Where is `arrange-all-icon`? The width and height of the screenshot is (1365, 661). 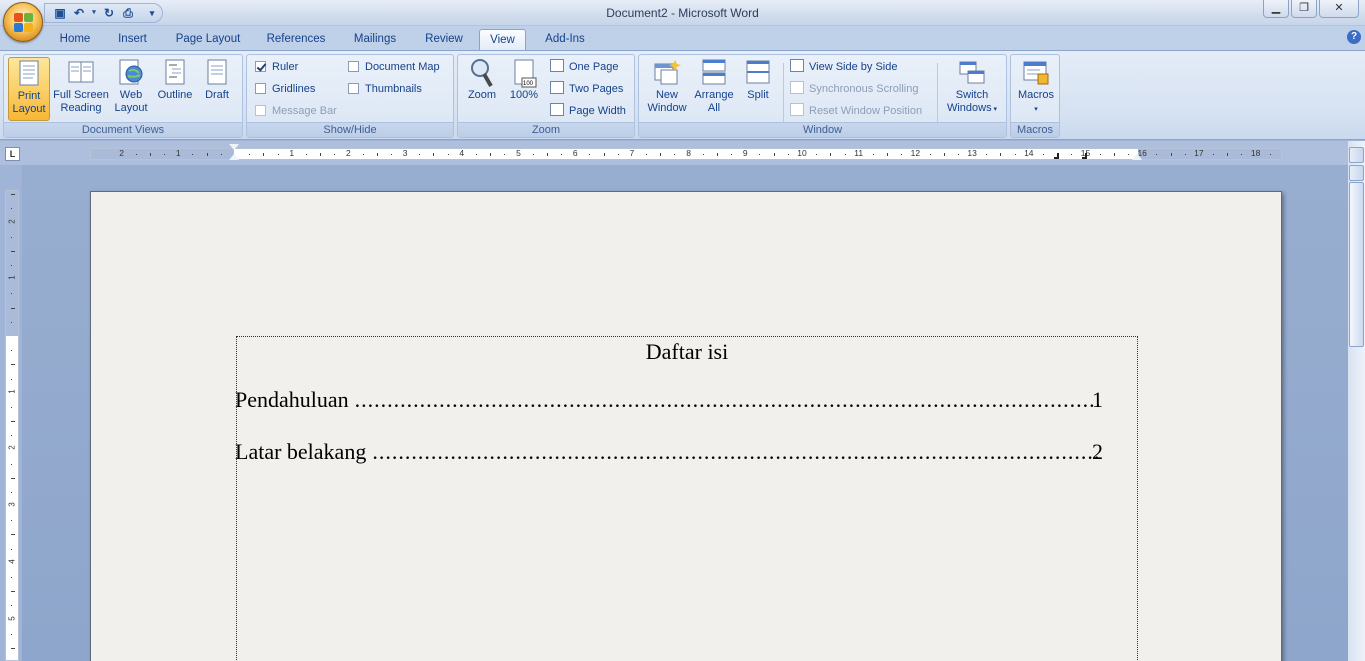 arrange-all-icon is located at coordinates (714, 72).